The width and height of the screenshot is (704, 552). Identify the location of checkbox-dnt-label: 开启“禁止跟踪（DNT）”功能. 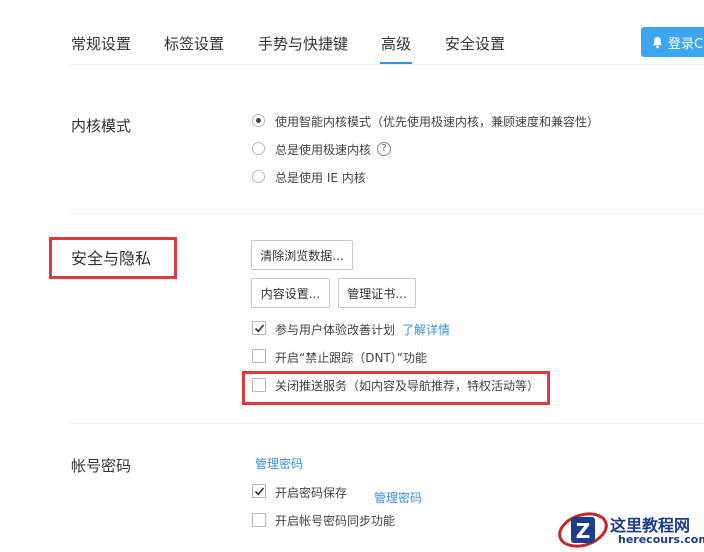
(351, 358).